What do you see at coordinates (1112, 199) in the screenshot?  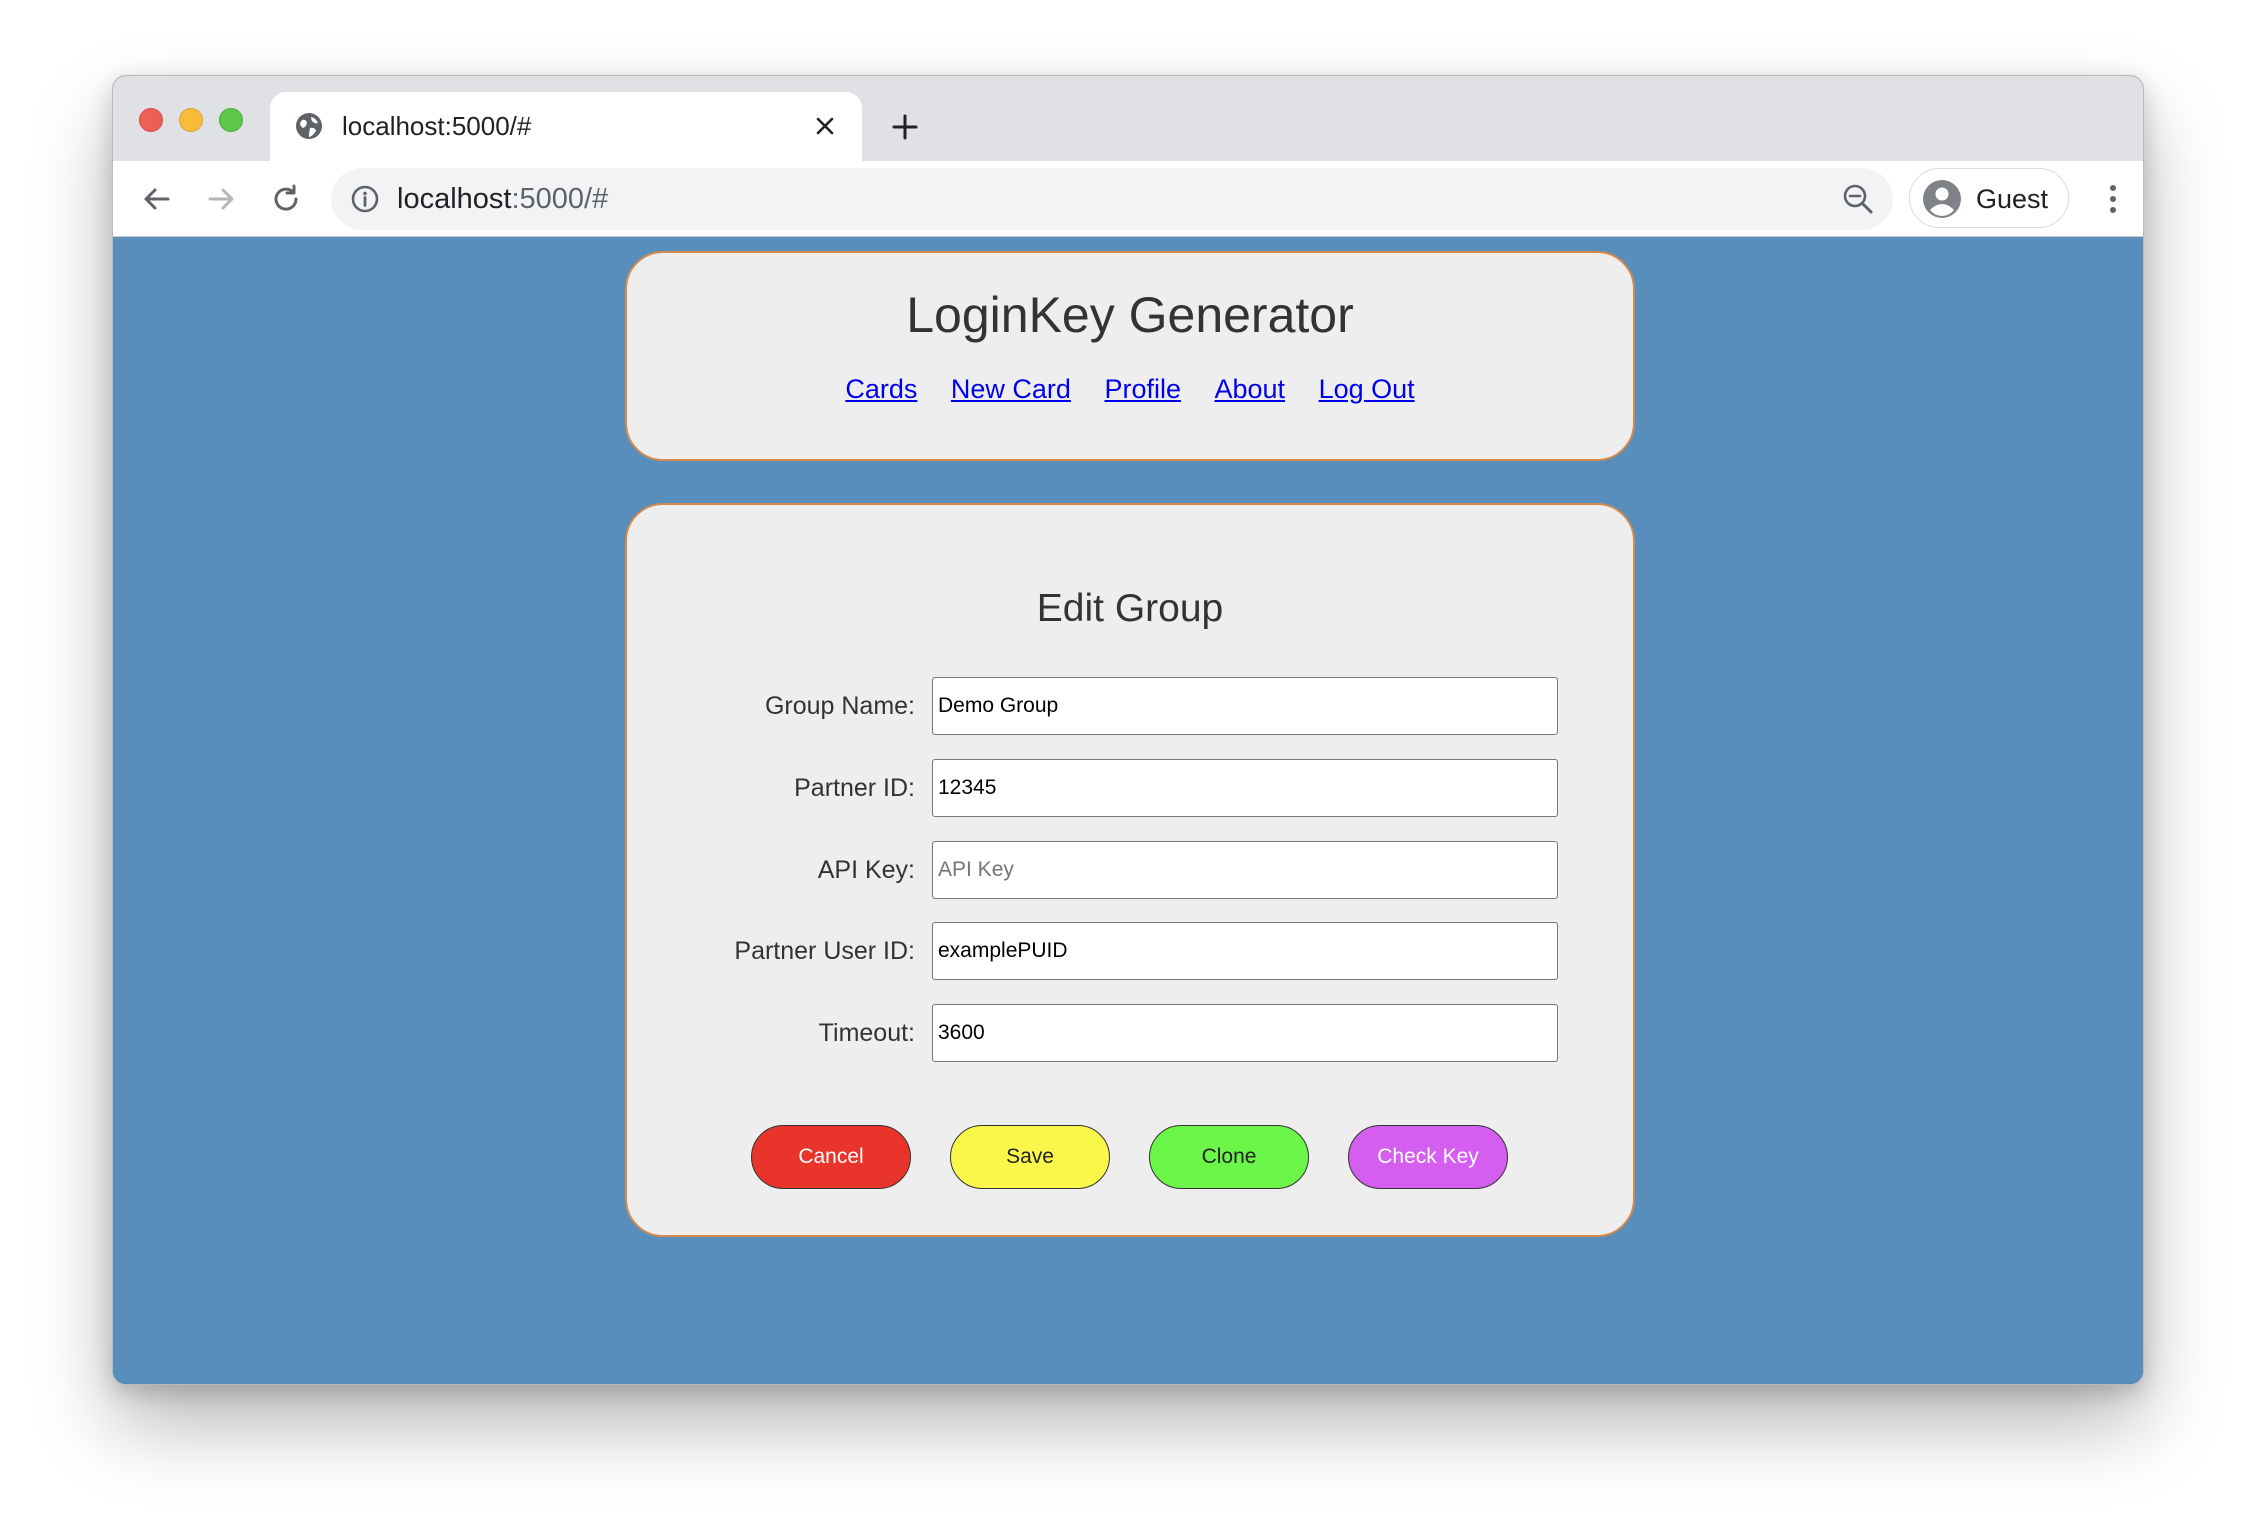 I see `address-bar: localhost:5000/#` at bounding box center [1112, 199].